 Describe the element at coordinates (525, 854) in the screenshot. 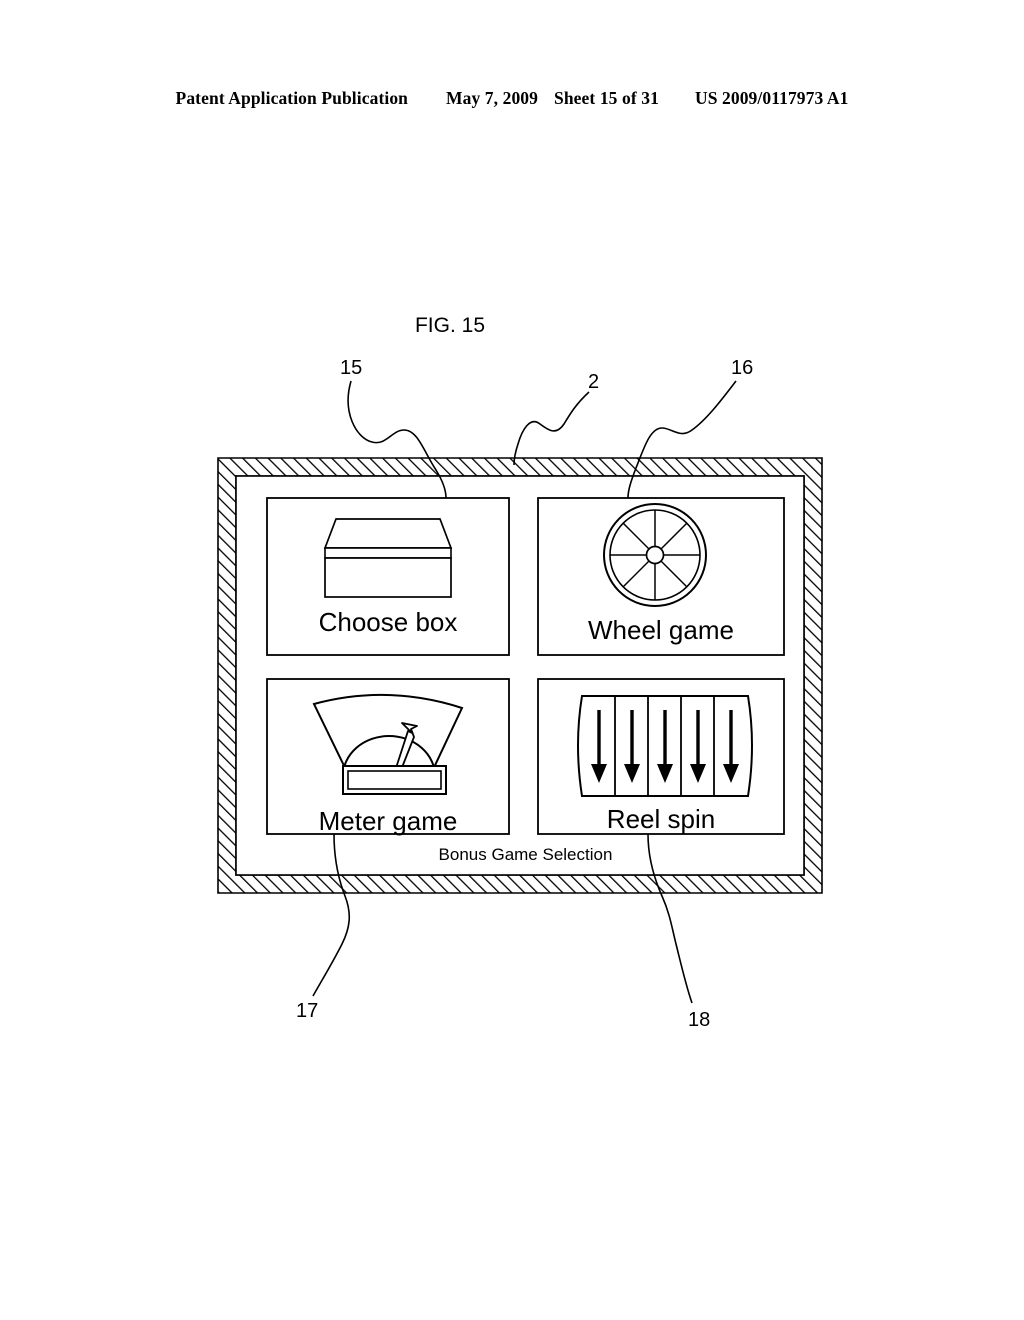

I see `bonus-game-selection-label: Bonus Game Selection` at that location.